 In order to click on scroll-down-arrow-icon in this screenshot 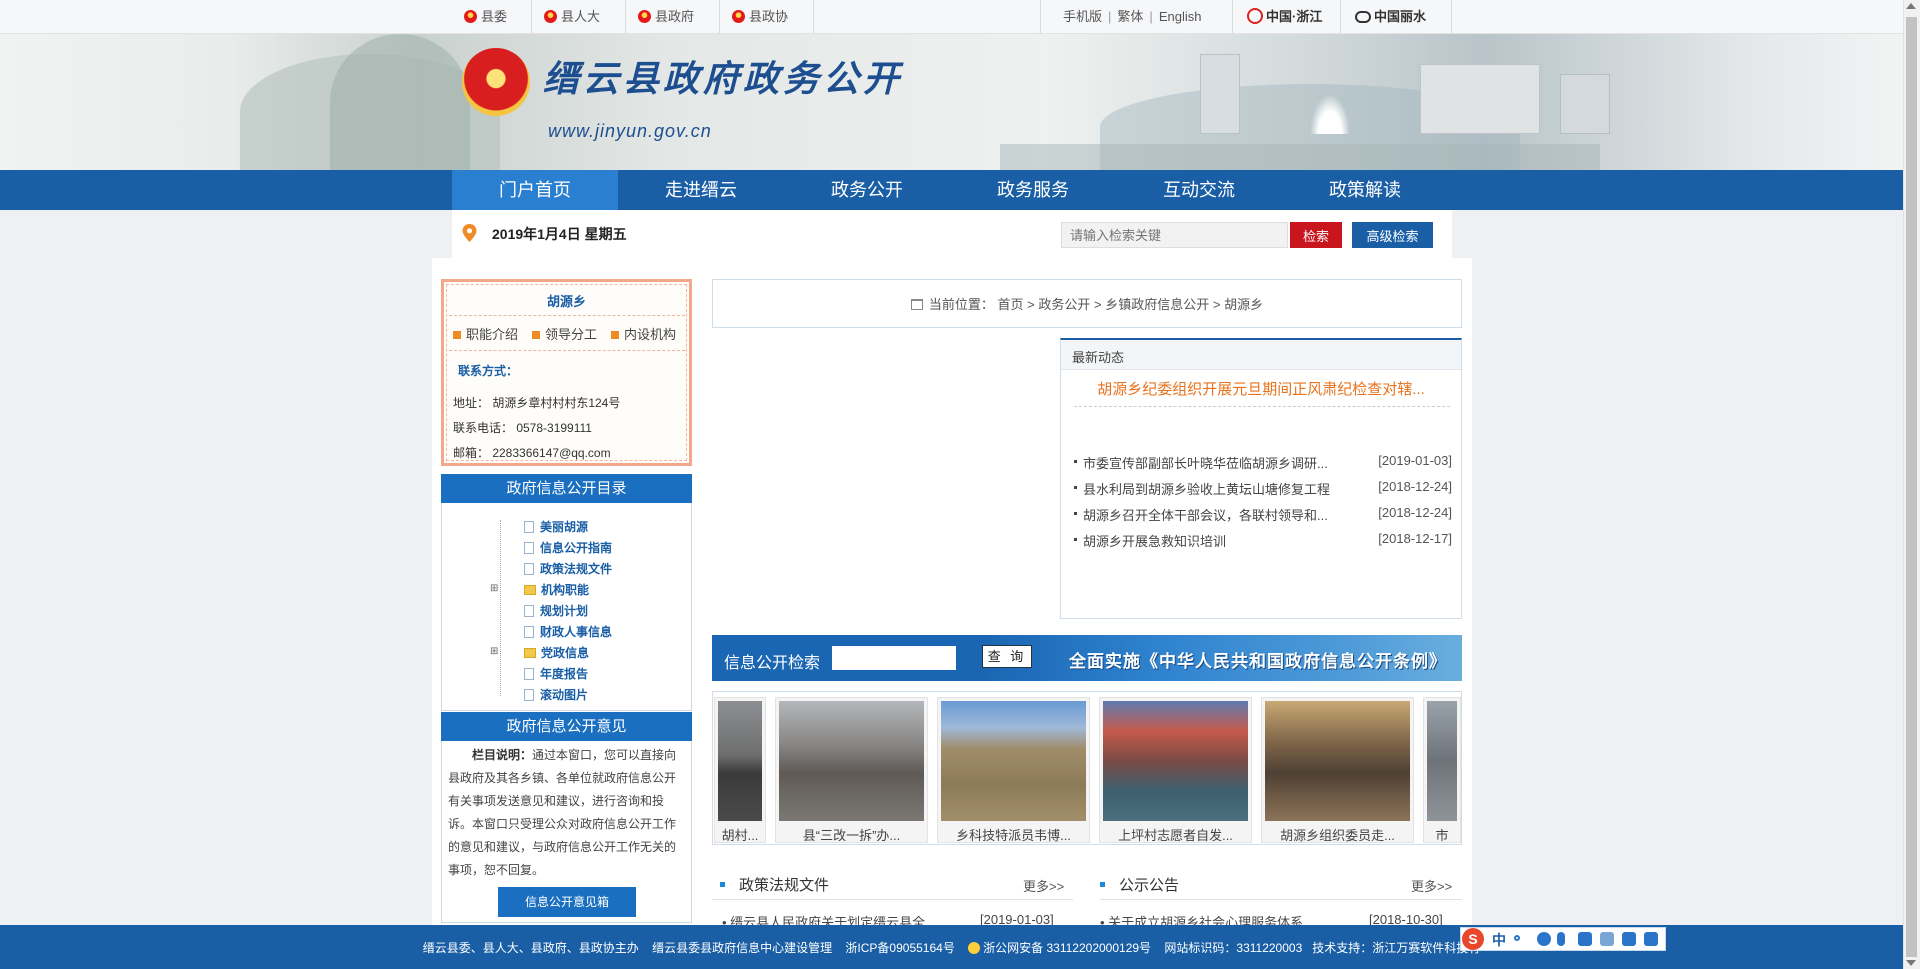, I will do `click(1911, 963)`.